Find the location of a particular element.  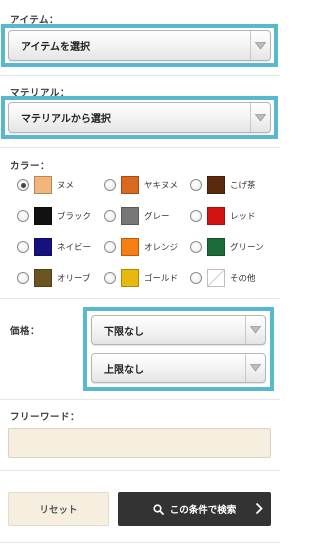

price-min-value: 下限なし is located at coordinates (124, 332).